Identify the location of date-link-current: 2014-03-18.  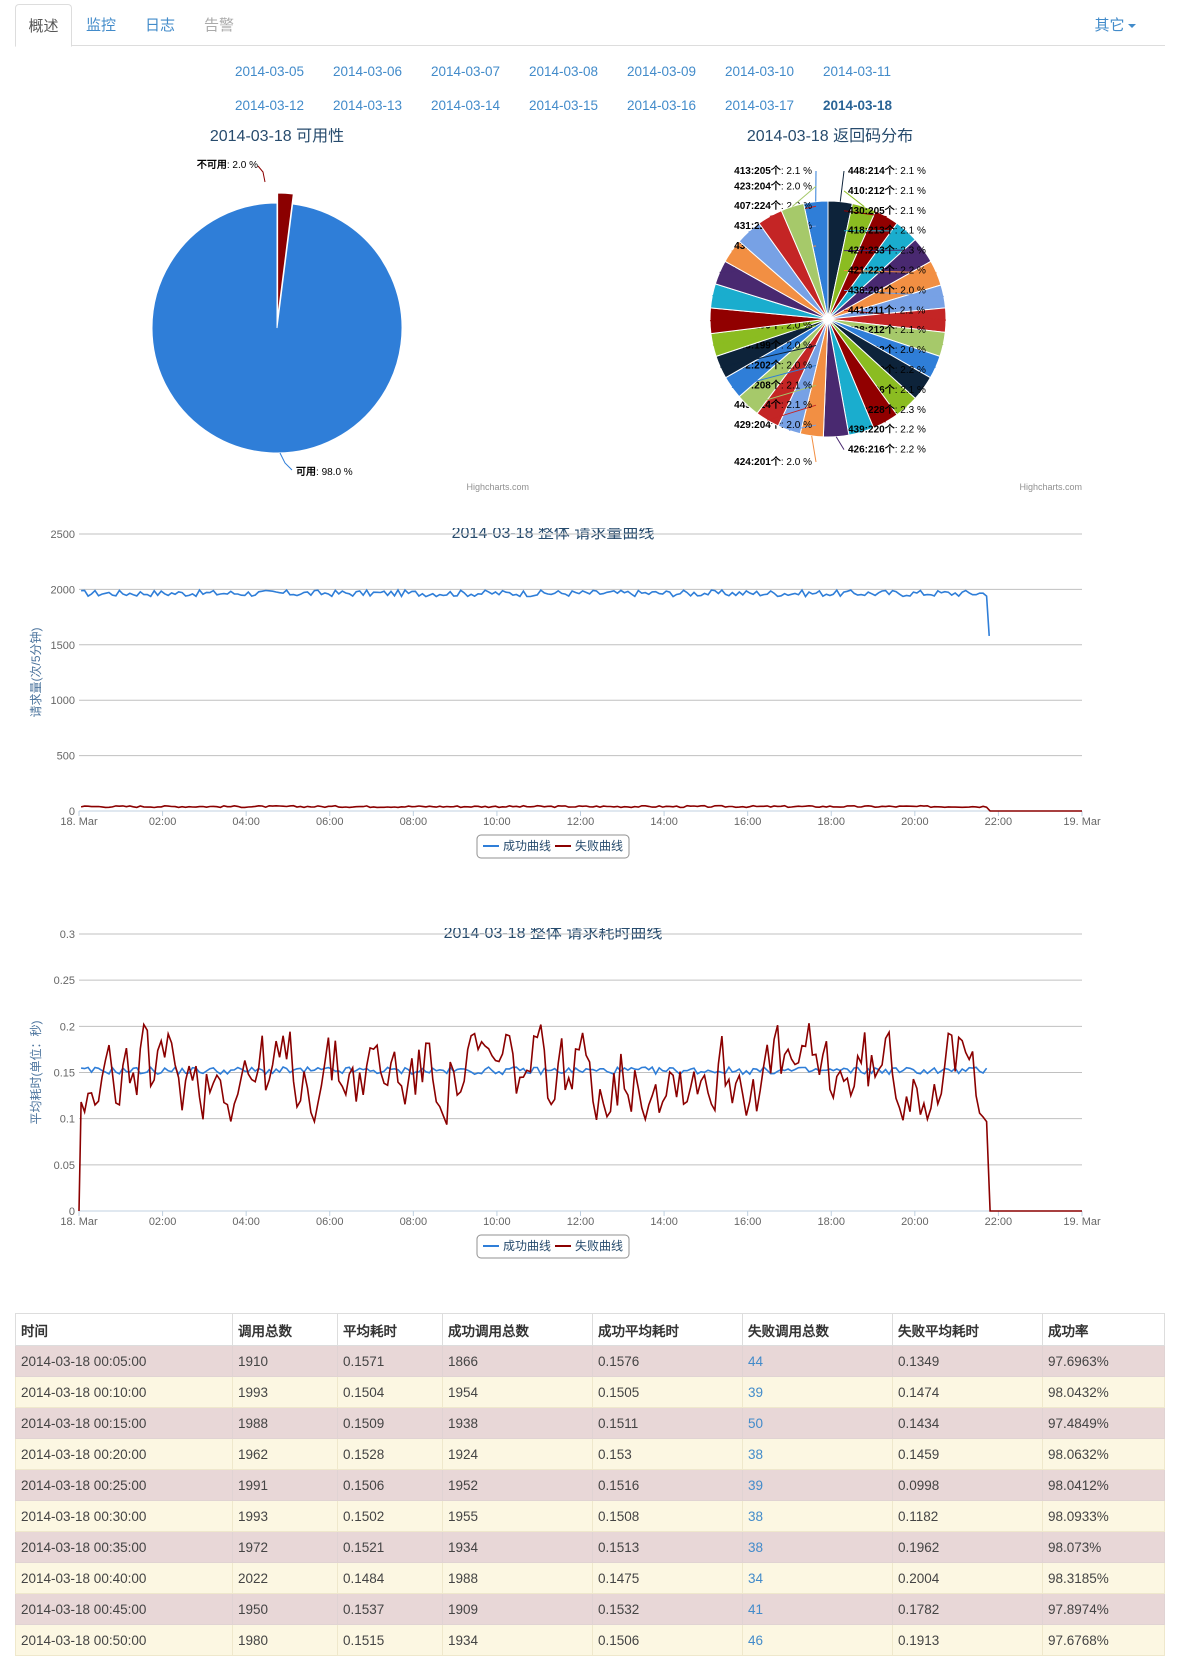
(857, 105).